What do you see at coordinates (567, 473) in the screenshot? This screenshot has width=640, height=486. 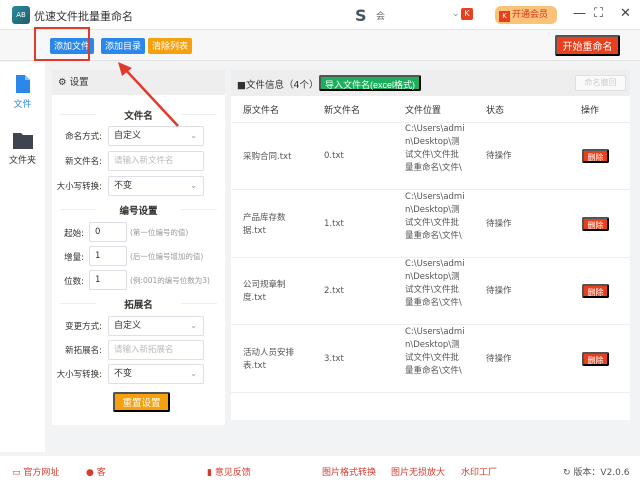 I see `refresh-icon: ↻` at bounding box center [567, 473].